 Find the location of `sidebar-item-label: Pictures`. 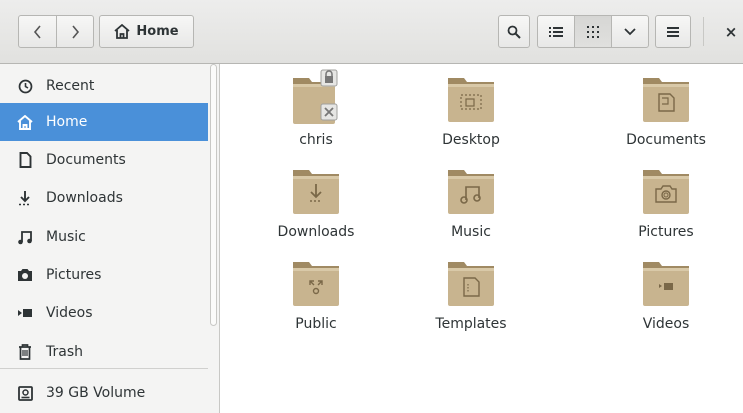

sidebar-item-label: Pictures is located at coordinates (74, 275).